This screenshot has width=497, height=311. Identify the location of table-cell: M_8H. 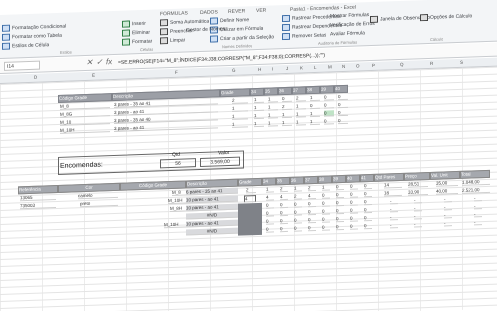
(178, 209).